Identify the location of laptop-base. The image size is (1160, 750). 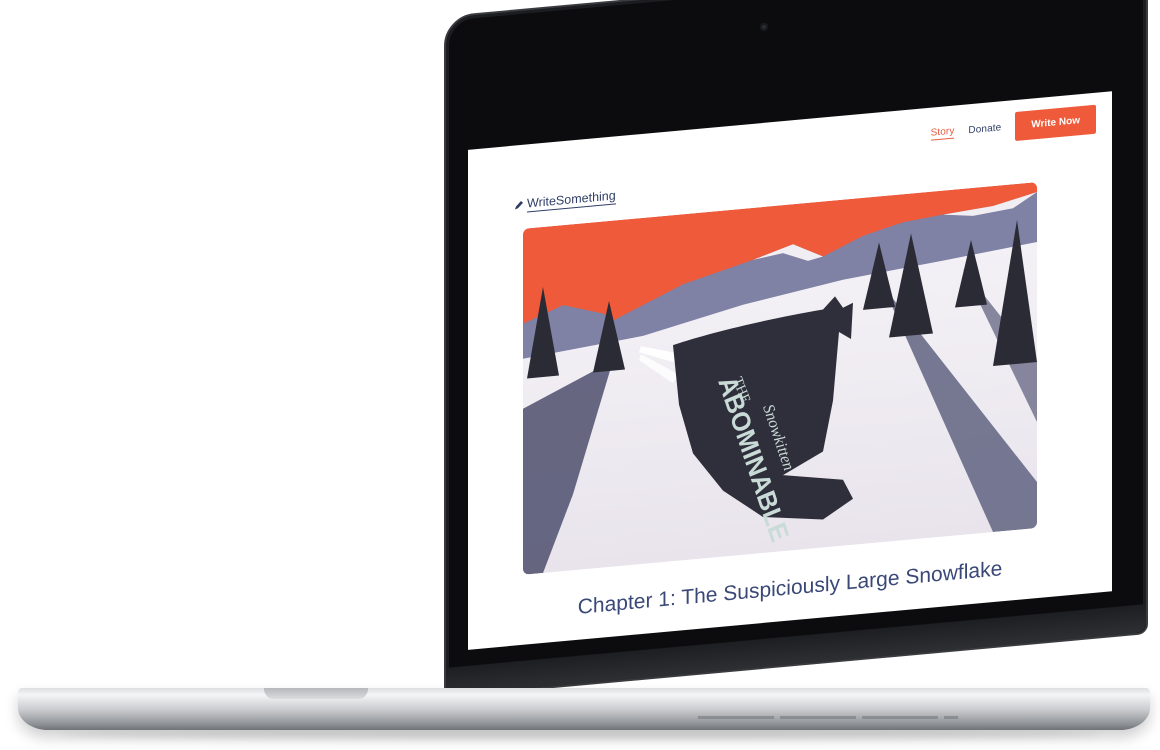
(584, 709).